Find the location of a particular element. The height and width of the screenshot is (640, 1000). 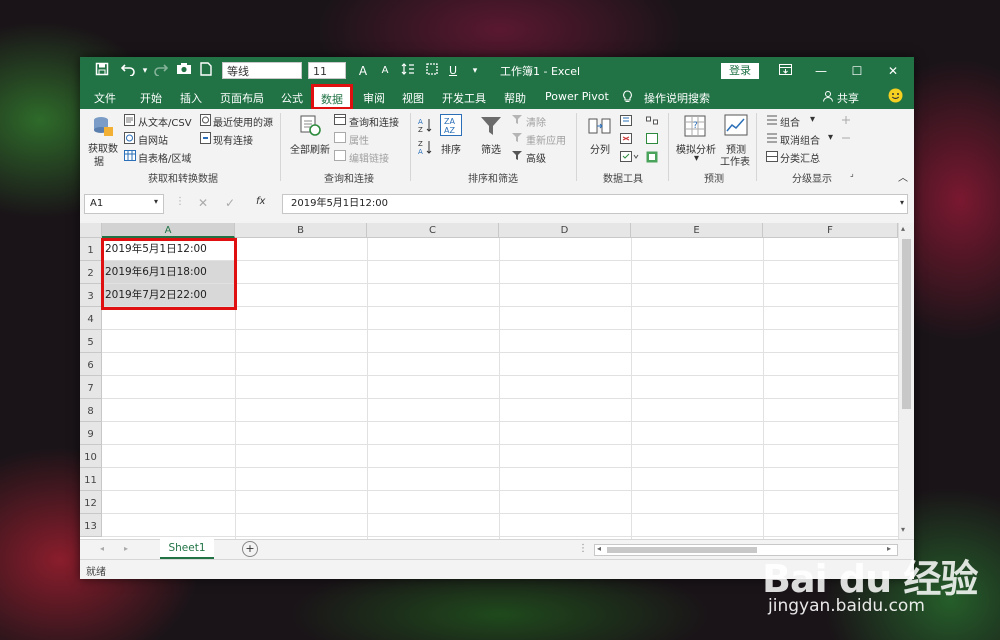

ungroup-button: 取消组合 is located at coordinates (800, 139).